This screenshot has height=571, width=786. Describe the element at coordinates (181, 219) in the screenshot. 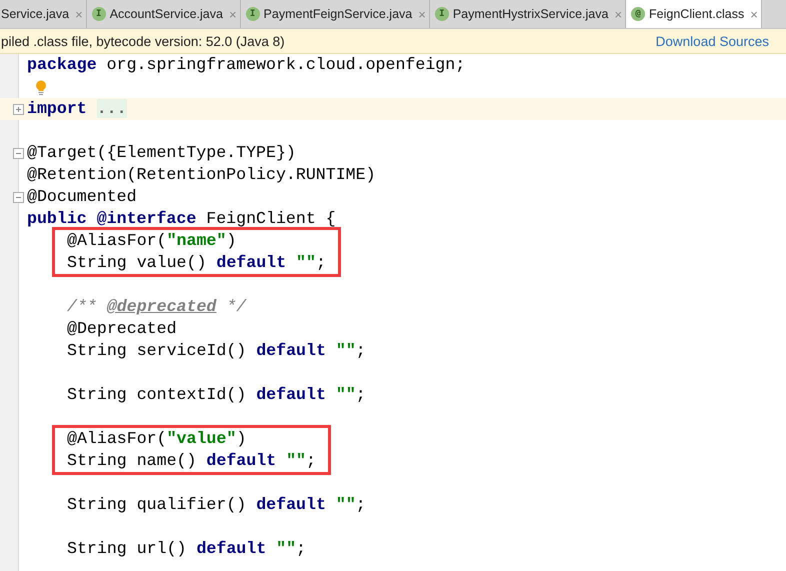

I see `code-line: public @interface FeignClient {` at that location.